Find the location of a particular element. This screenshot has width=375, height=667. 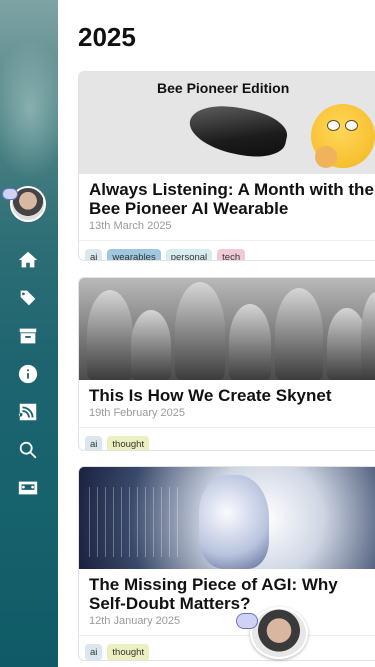

post-hero-image: Bee Pioneer Edition is located at coordinates (227, 123).